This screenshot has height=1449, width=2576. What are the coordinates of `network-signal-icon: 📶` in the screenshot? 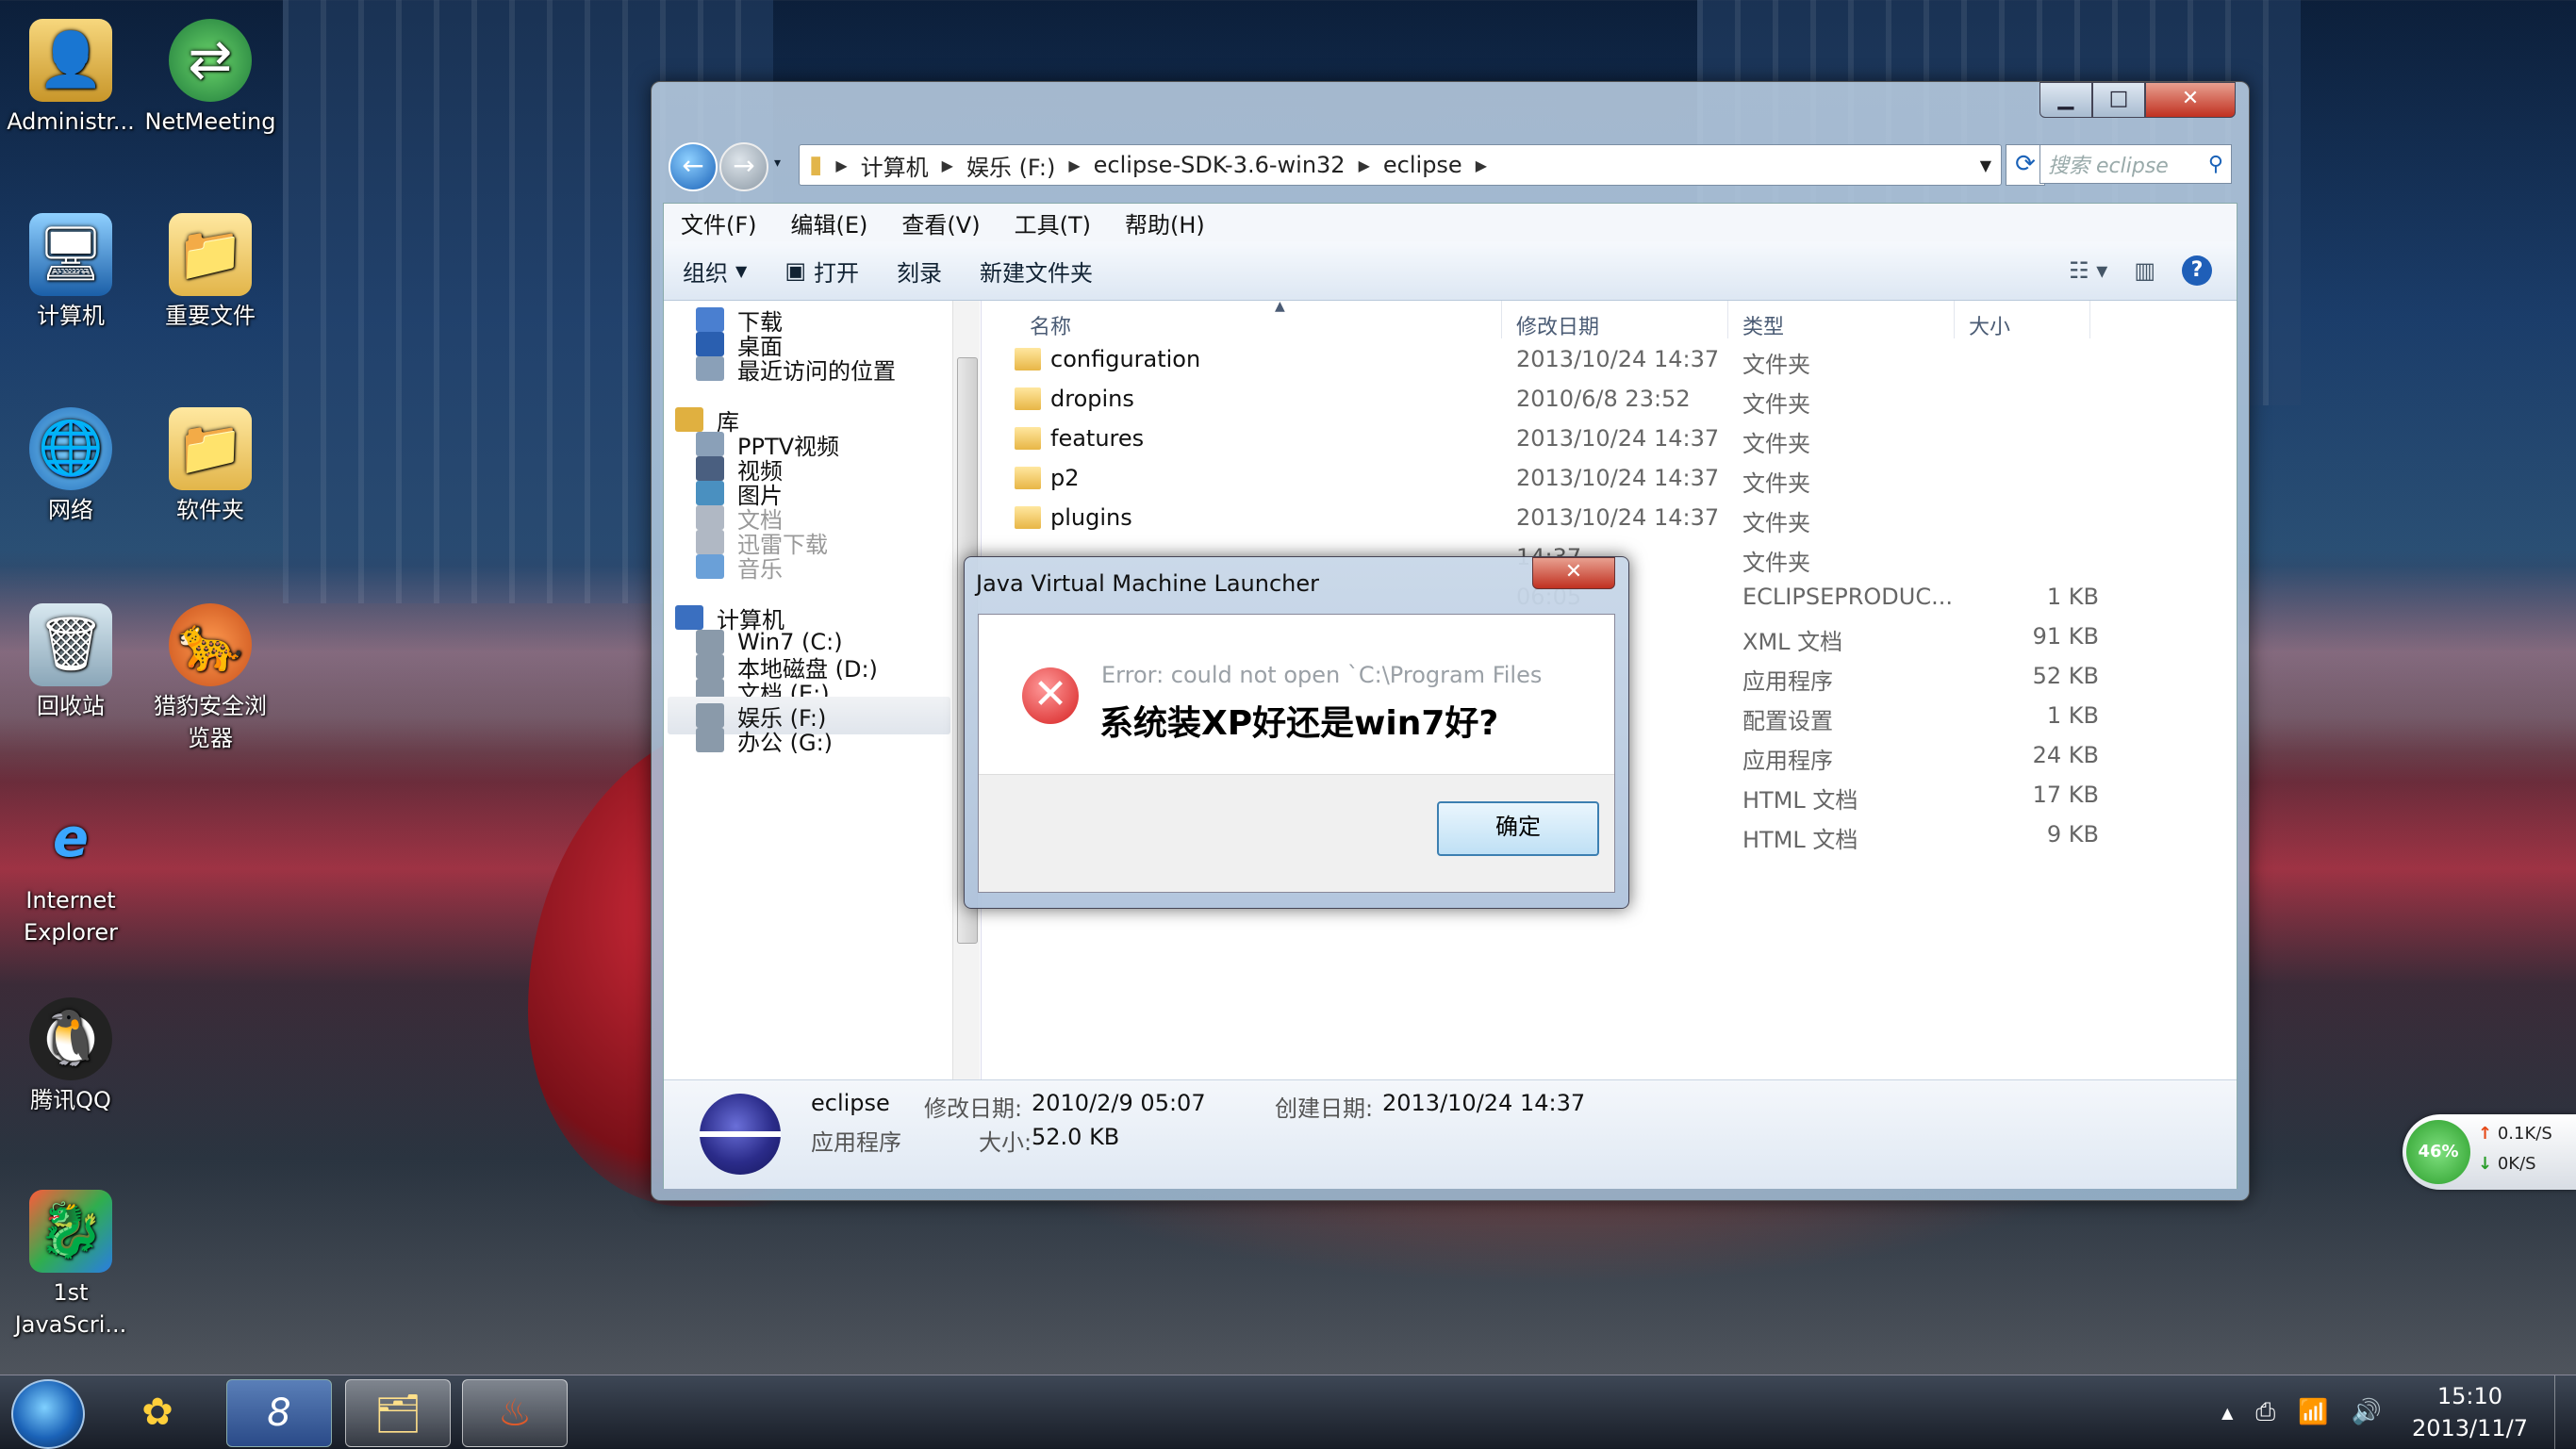 It's located at (2313, 1412).